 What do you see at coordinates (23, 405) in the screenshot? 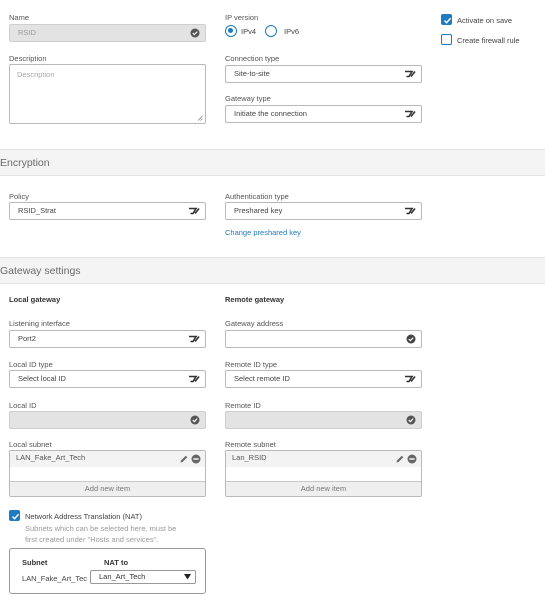
I see `local-id-label: Local ID` at bounding box center [23, 405].